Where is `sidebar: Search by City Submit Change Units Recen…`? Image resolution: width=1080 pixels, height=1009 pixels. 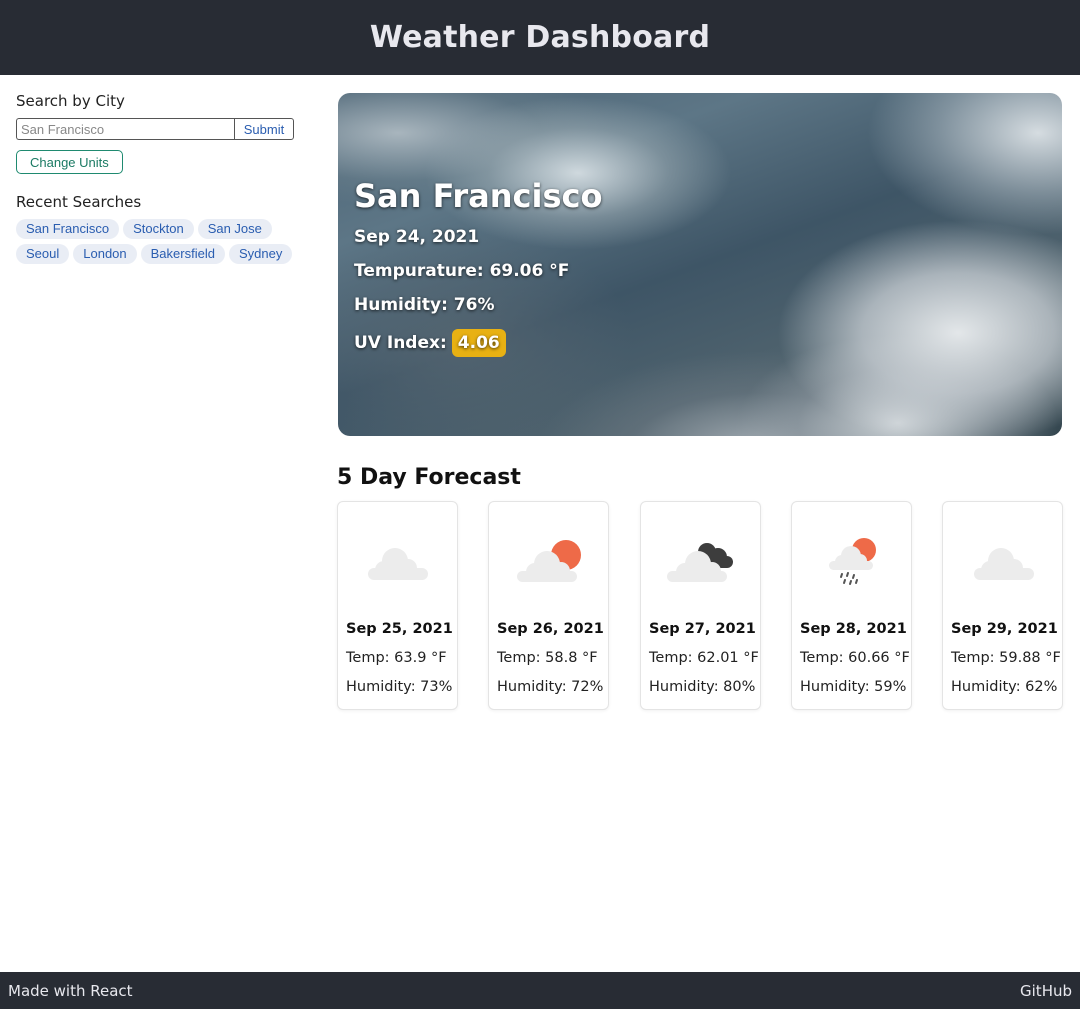
sidebar: Search by City Submit Change Units Recen… is located at coordinates (161, 178).